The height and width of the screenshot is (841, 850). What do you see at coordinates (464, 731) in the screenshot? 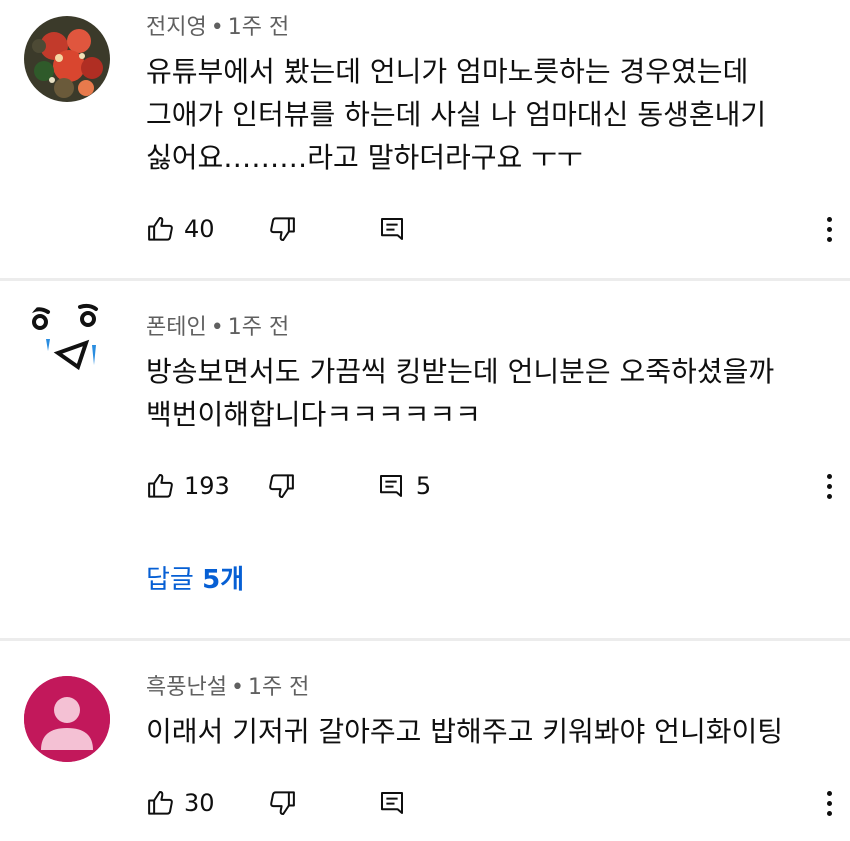
I see `comment-text: 이래서 기저귀 갈아주고 밥해주고 키워봐야 언니화이팅` at bounding box center [464, 731].